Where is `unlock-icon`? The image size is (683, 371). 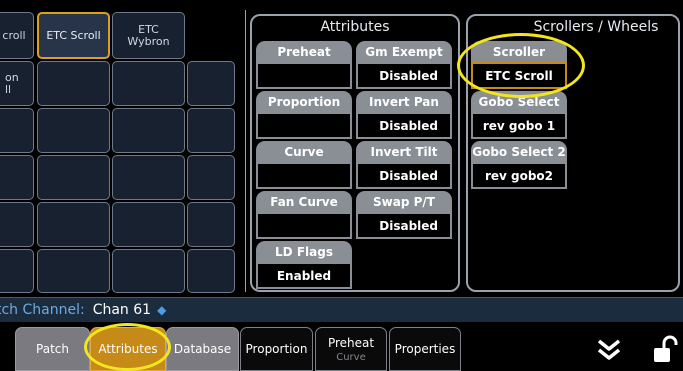 unlock-icon is located at coordinates (665, 350).